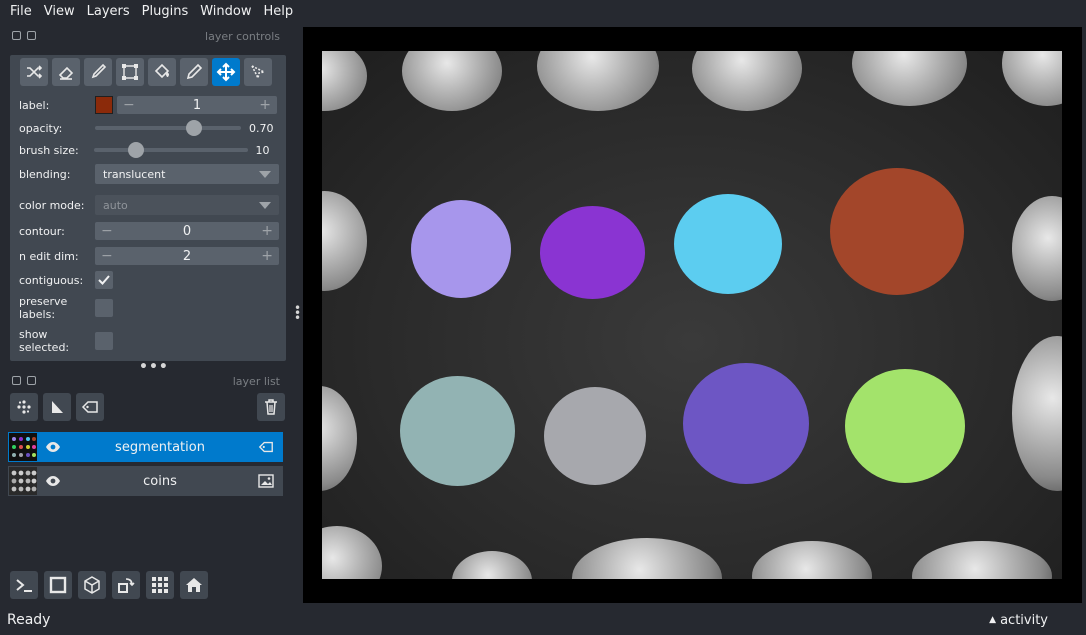  Describe the element at coordinates (51, 280) in the screenshot. I see `contiguous-label: contiguous:` at that location.